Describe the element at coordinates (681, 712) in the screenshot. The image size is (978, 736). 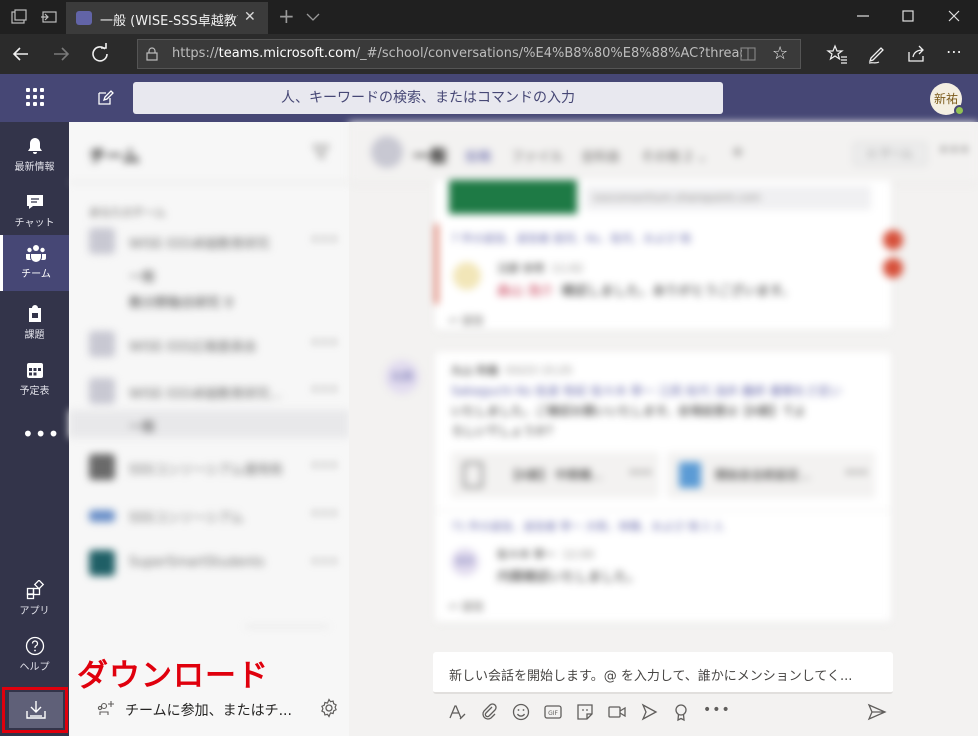
I see `praise-icon` at that location.